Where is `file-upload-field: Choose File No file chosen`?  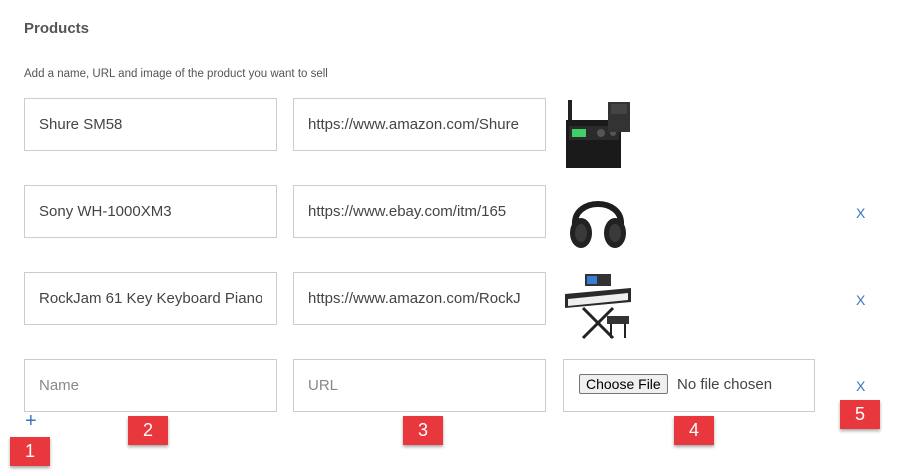 file-upload-field: Choose File No file chosen is located at coordinates (689, 385).